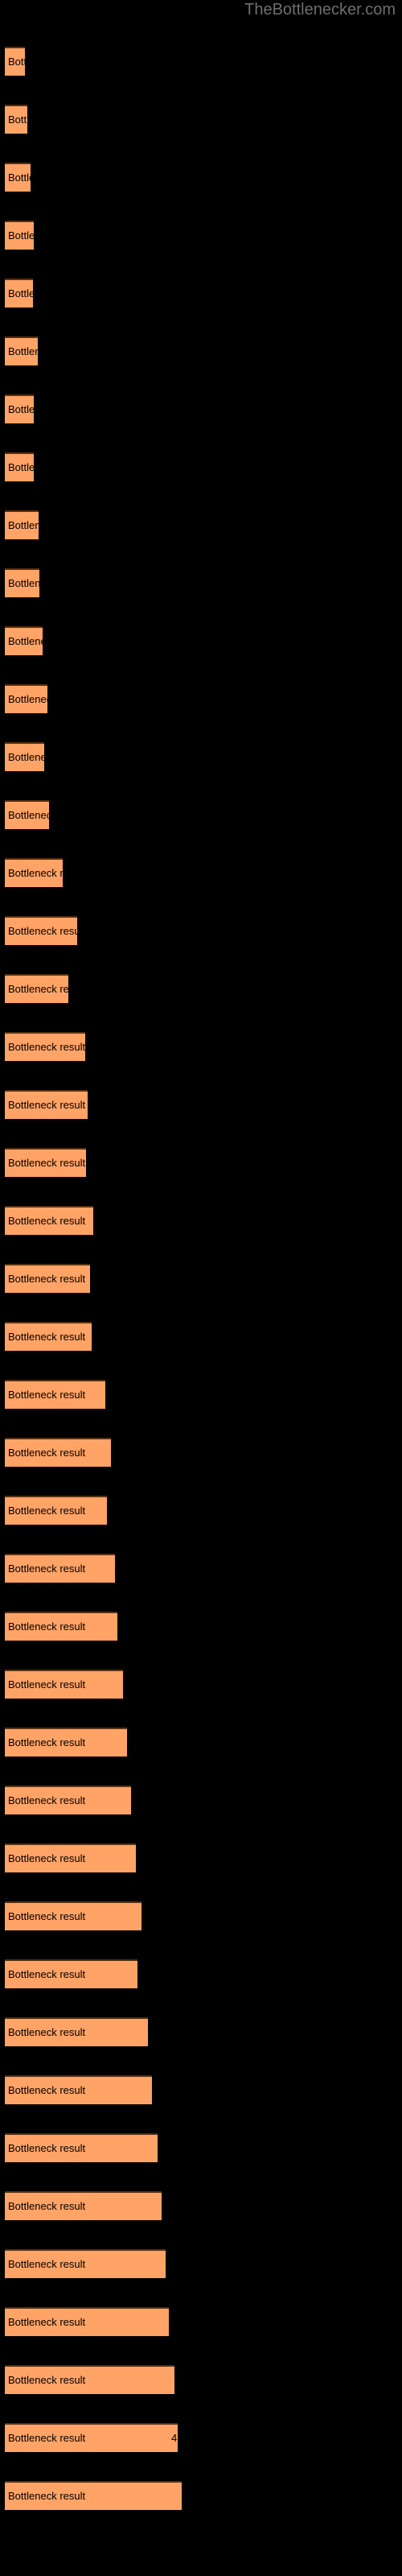  Describe the element at coordinates (174, 2438) in the screenshot. I see `bar-value-label: 4` at that location.